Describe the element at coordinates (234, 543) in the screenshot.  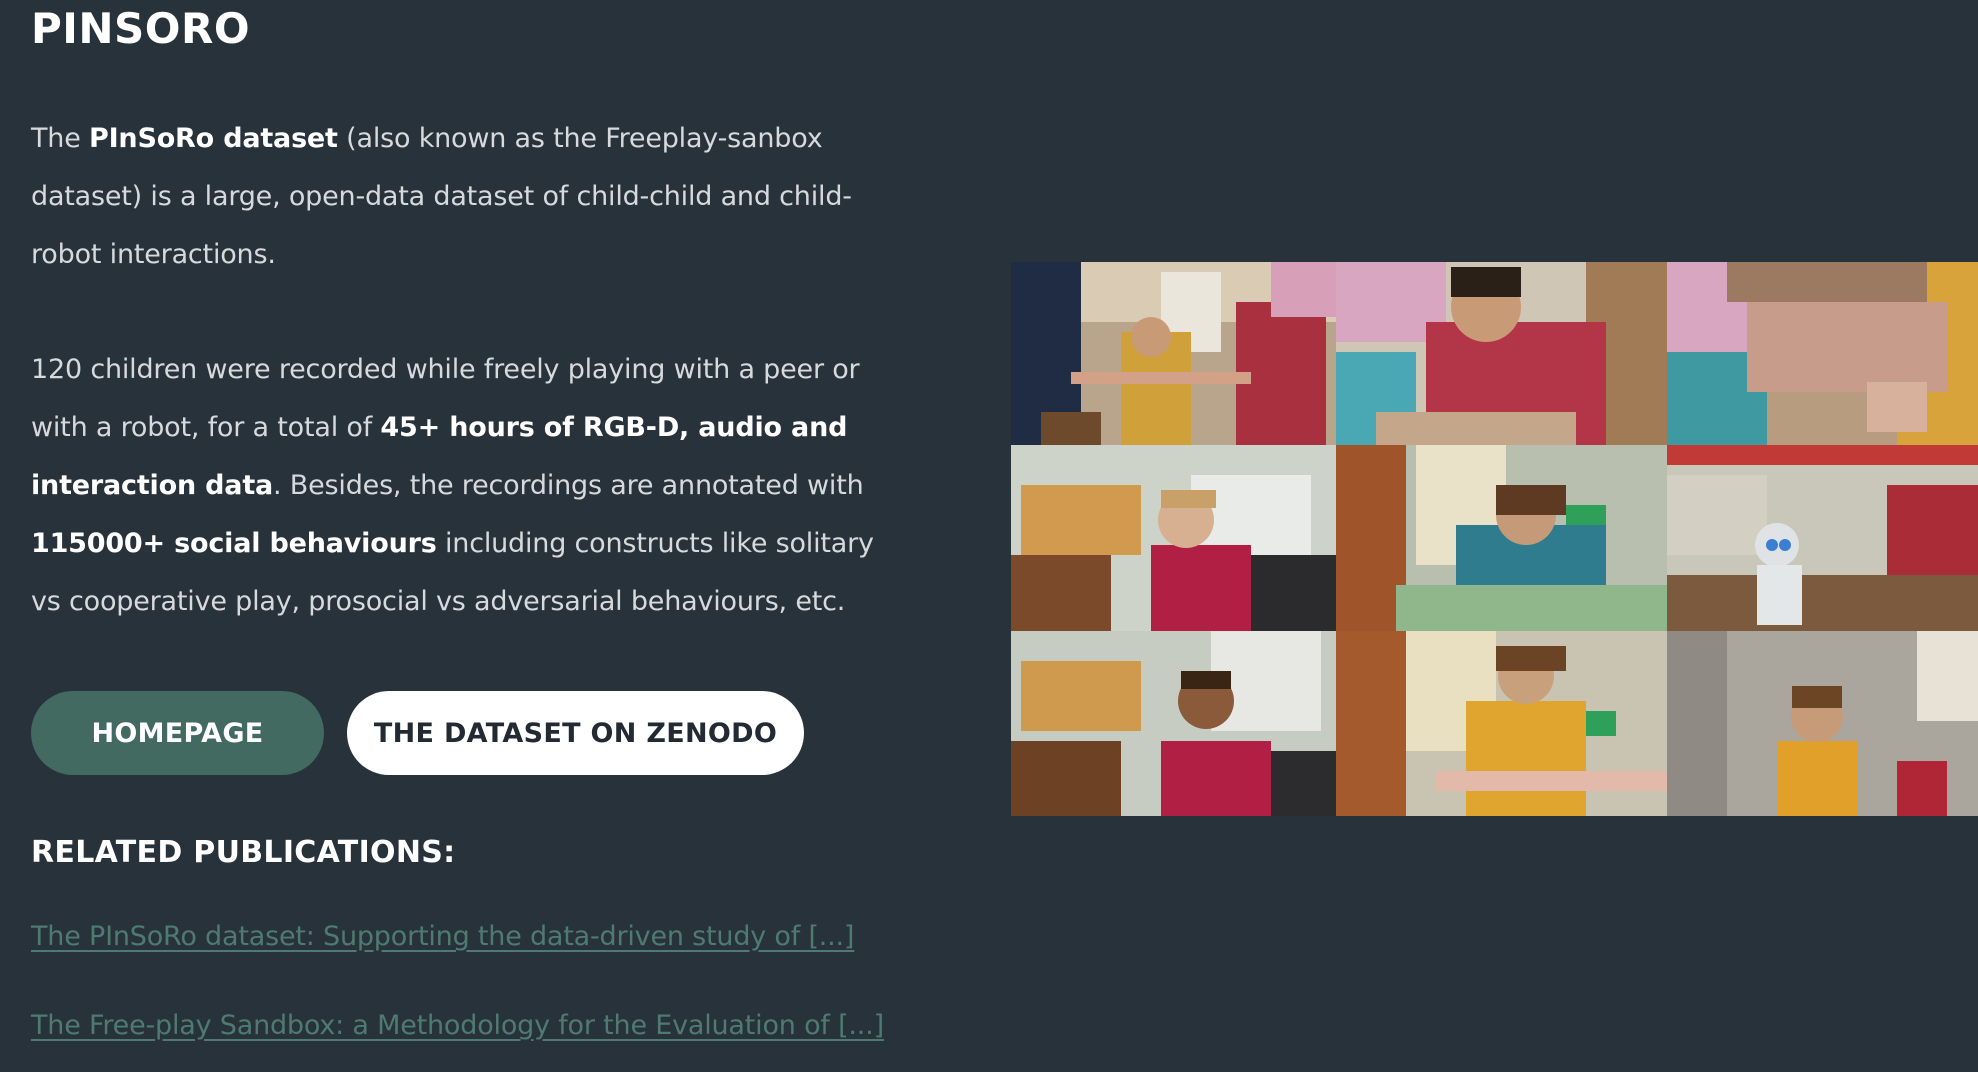
I see `details-bold-behaviours: 115000+ social behaviours` at that location.